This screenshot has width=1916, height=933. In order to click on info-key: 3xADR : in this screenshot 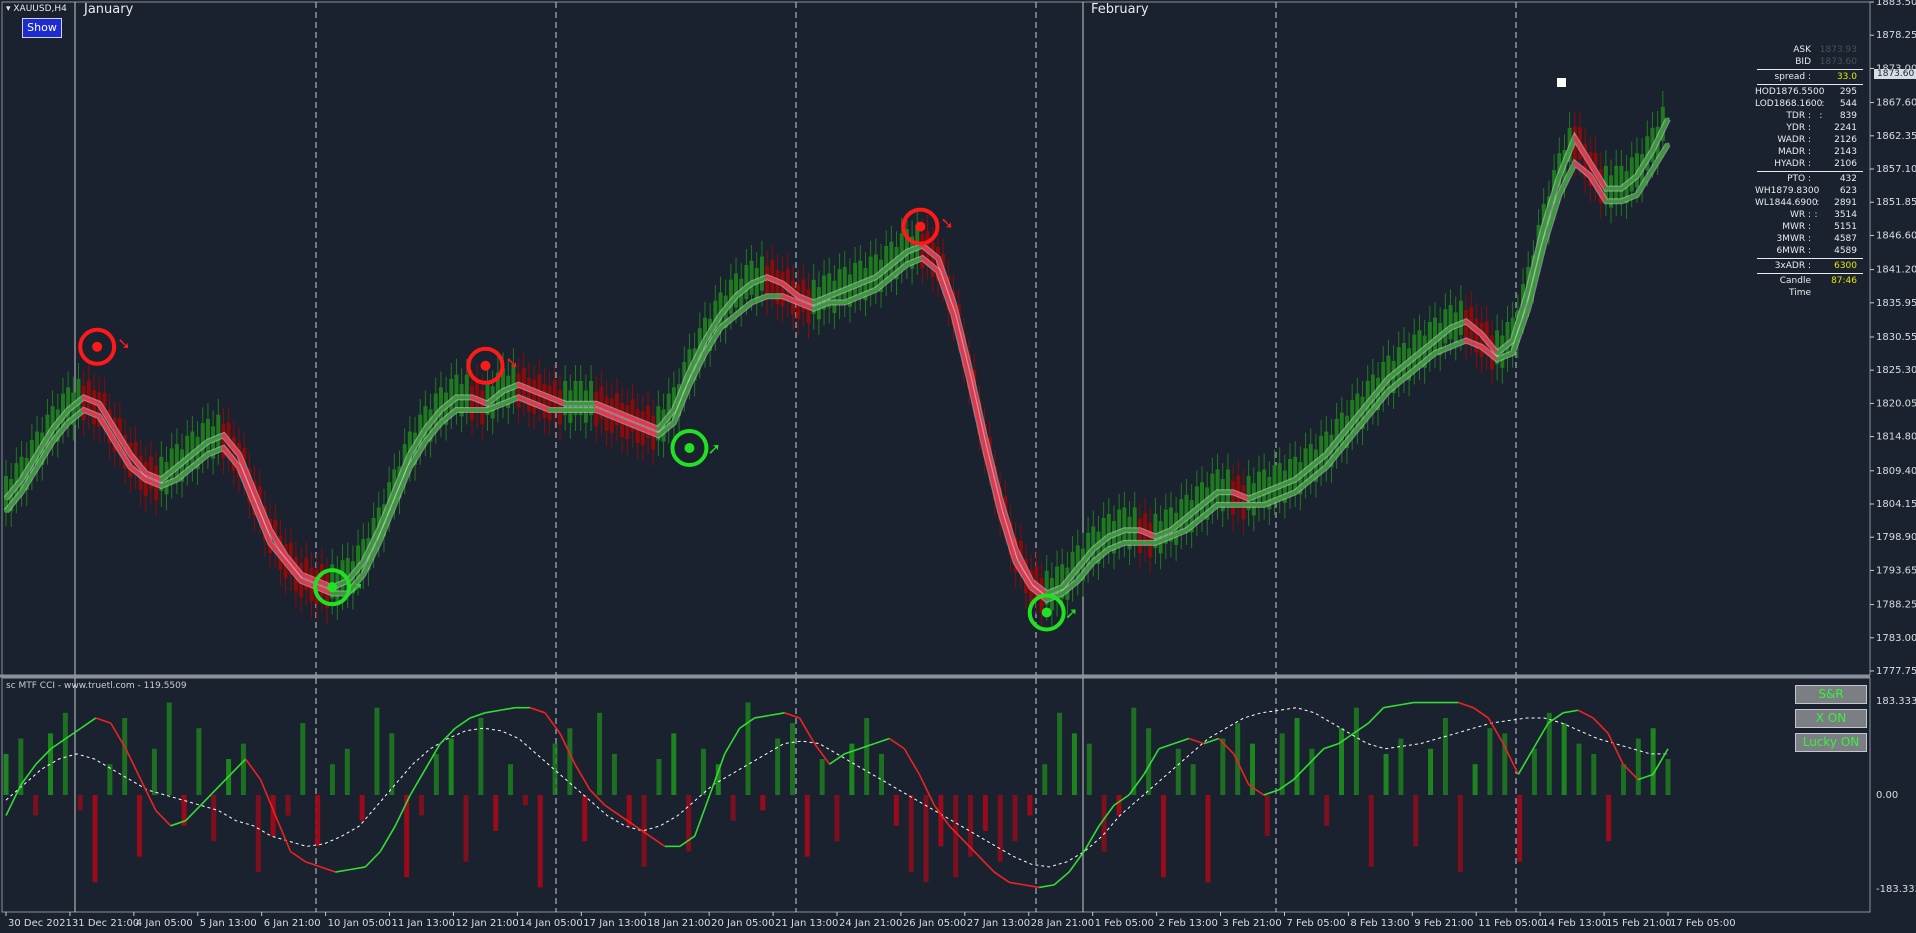, I will do `click(1792, 266)`.